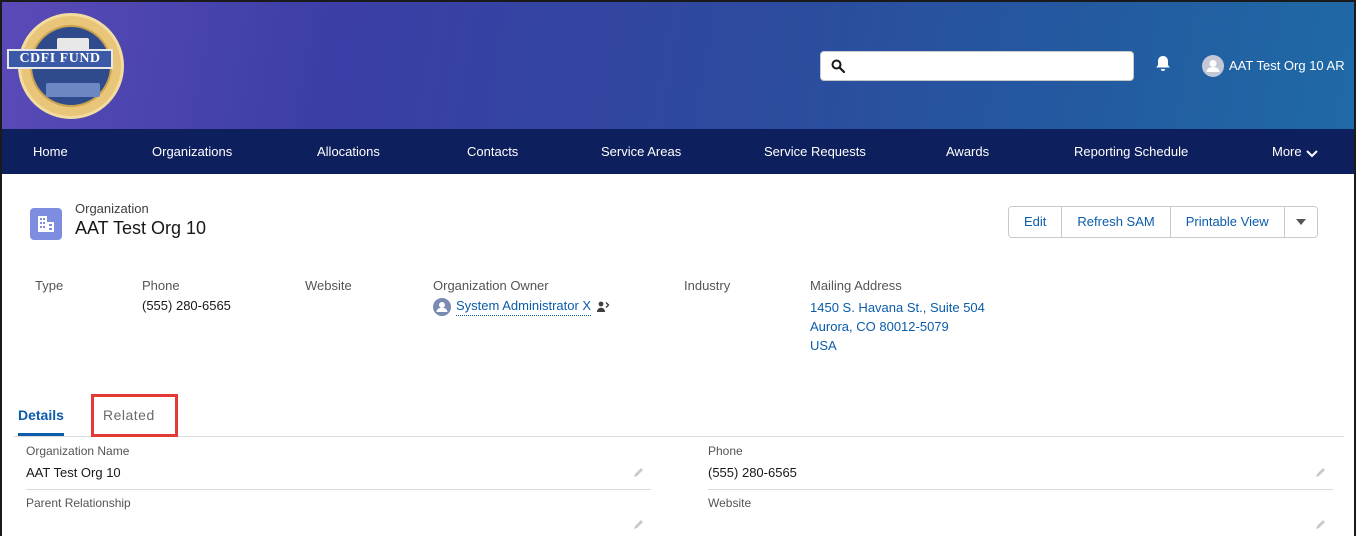 Image resolution: width=1356 pixels, height=536 pixels. Describe the element at coordinates (50, 151) in the screenshot. I see `nav-item-home: Home` at that location.